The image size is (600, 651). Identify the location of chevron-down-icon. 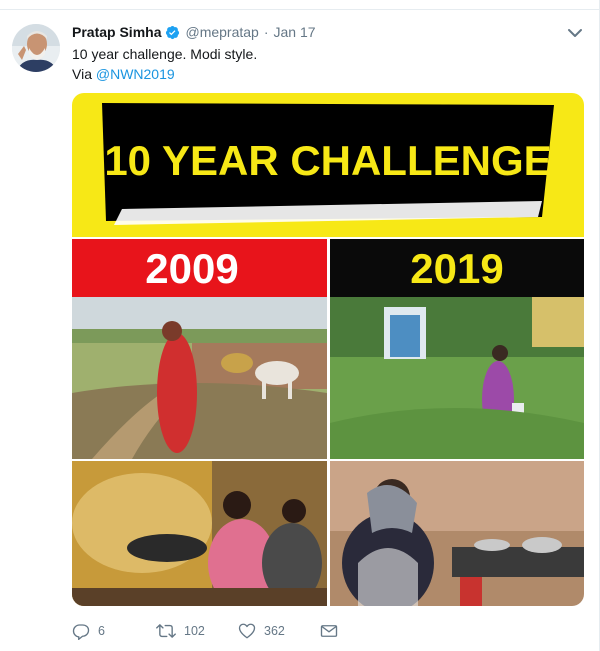
(575, 33).